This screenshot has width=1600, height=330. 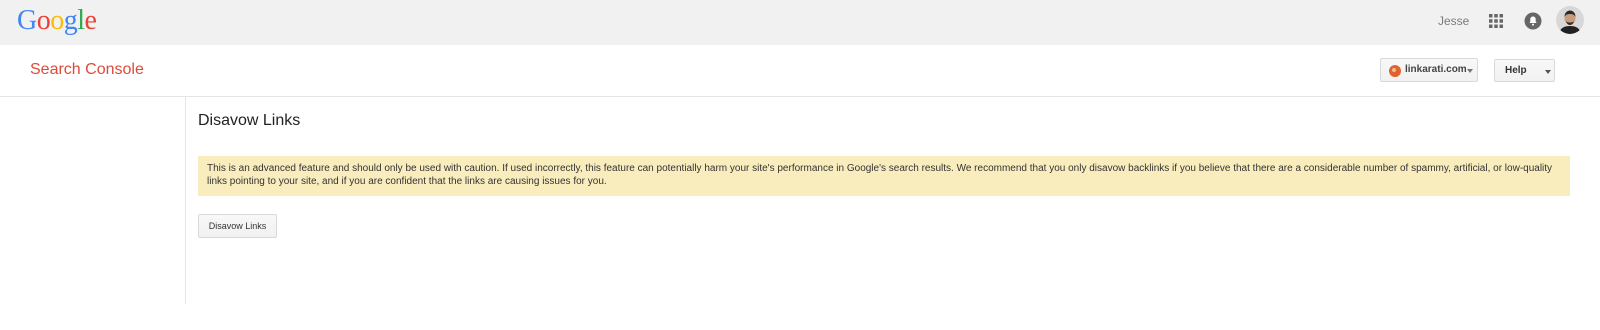 I want to click on notifications-icon, so click(x=1533, y=21).